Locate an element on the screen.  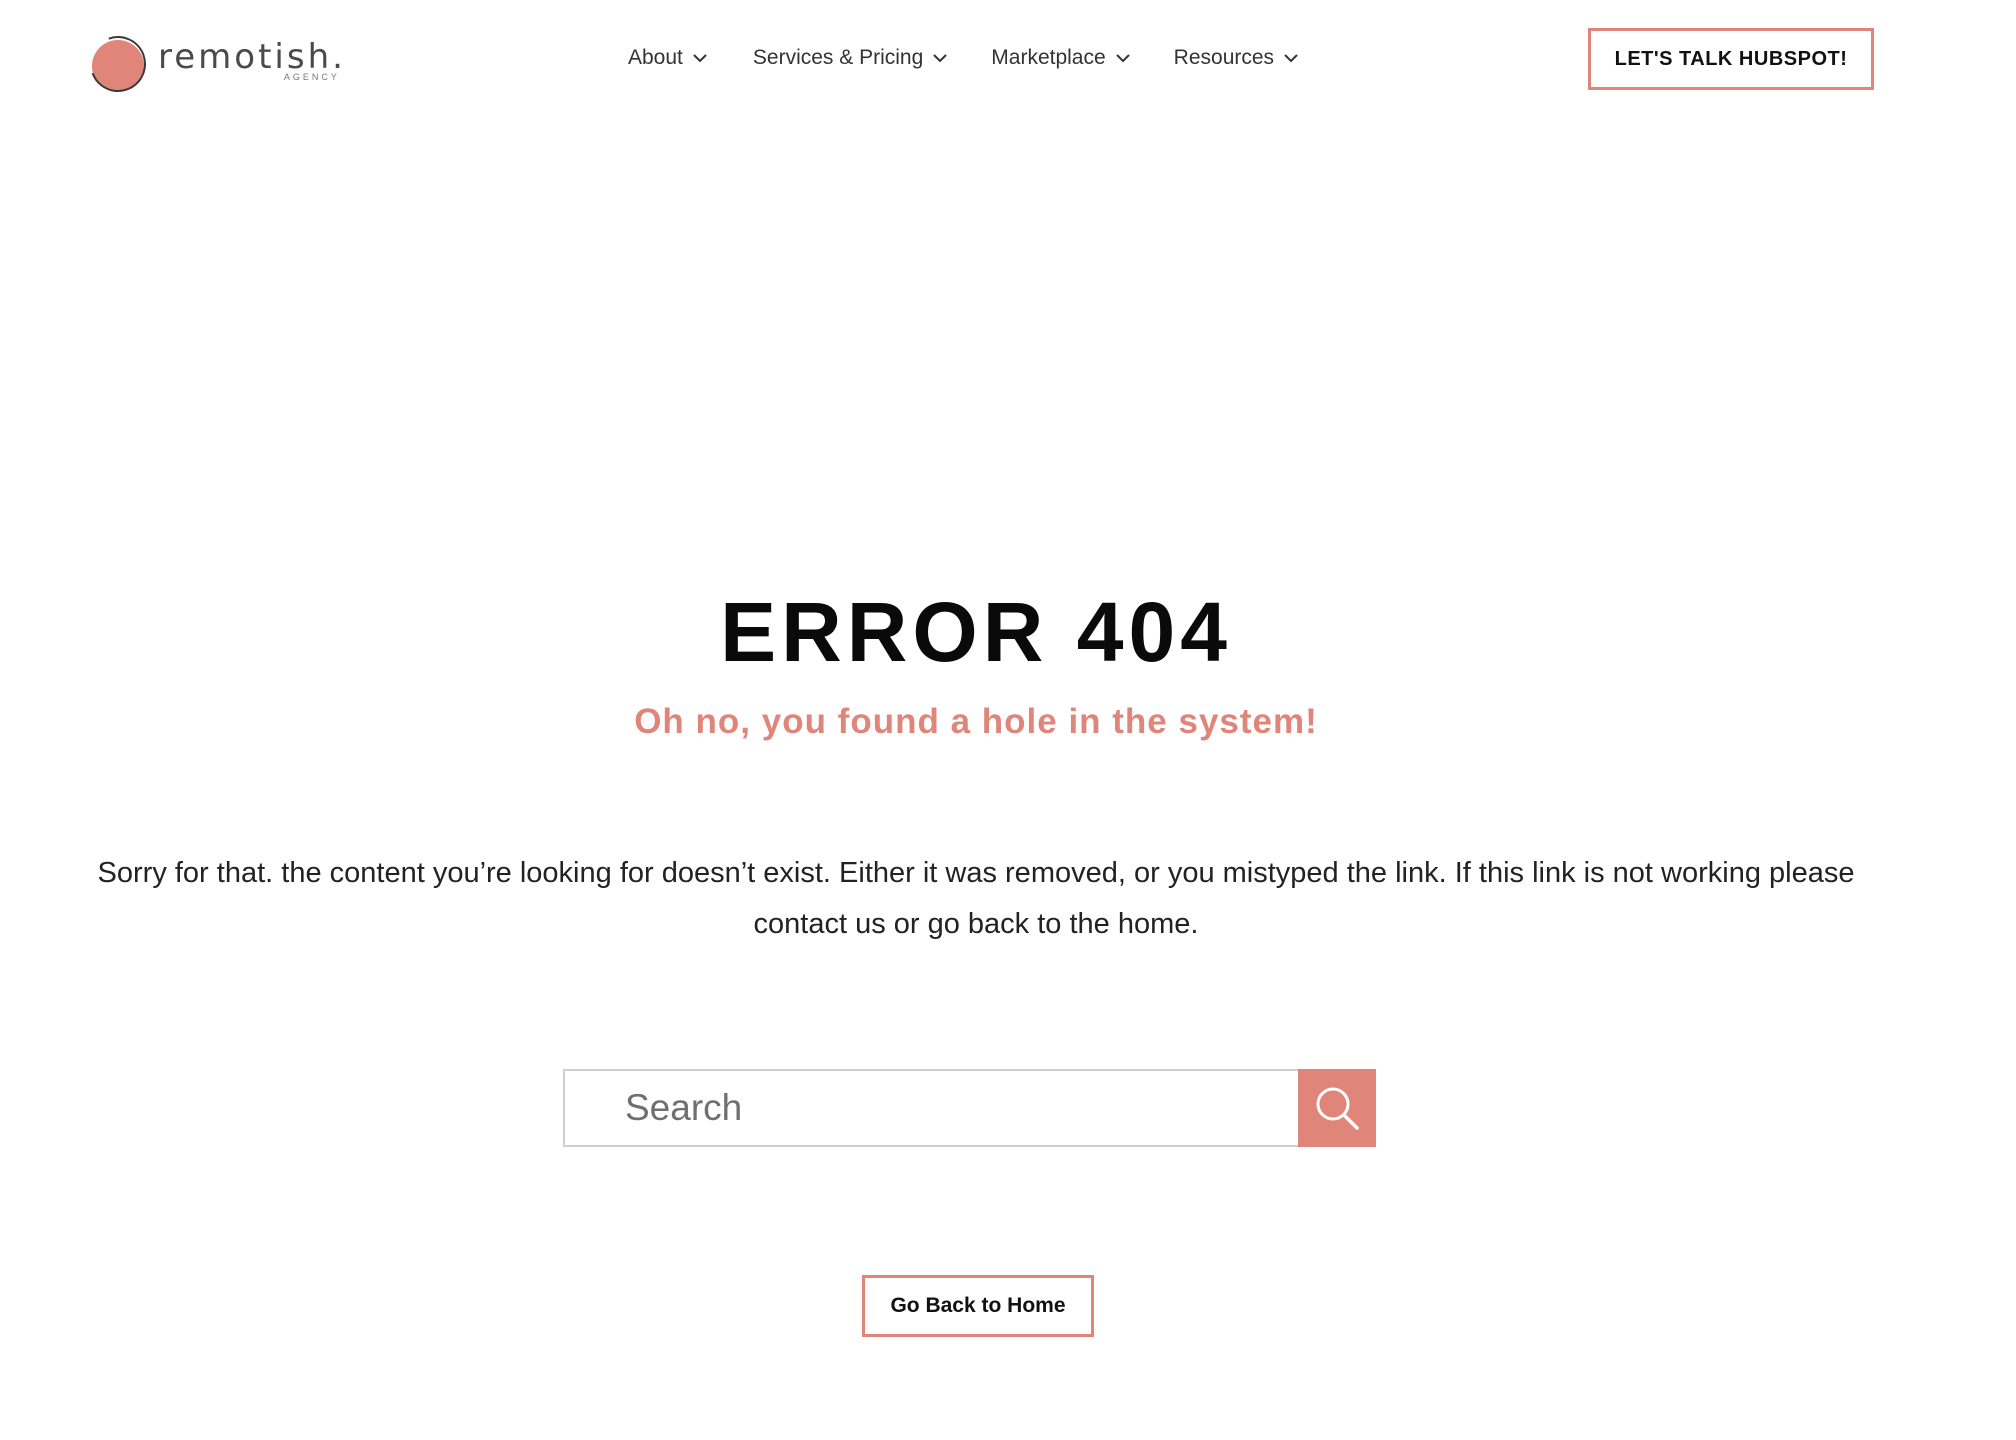
nav-item-label: About is located at coordinates (655, 57).